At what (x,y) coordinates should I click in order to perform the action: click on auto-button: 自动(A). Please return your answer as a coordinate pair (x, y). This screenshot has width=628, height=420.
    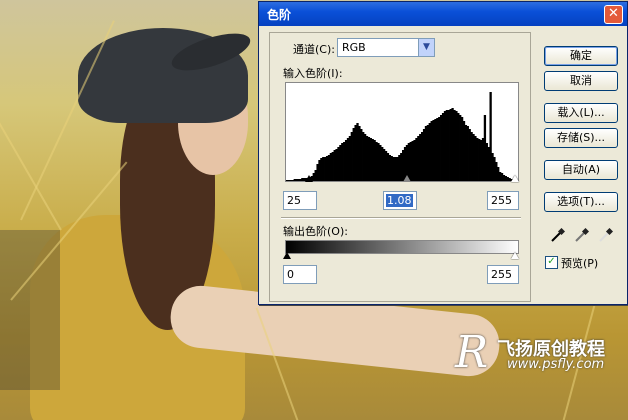
    Looking at the image, I should click on (581, 170).